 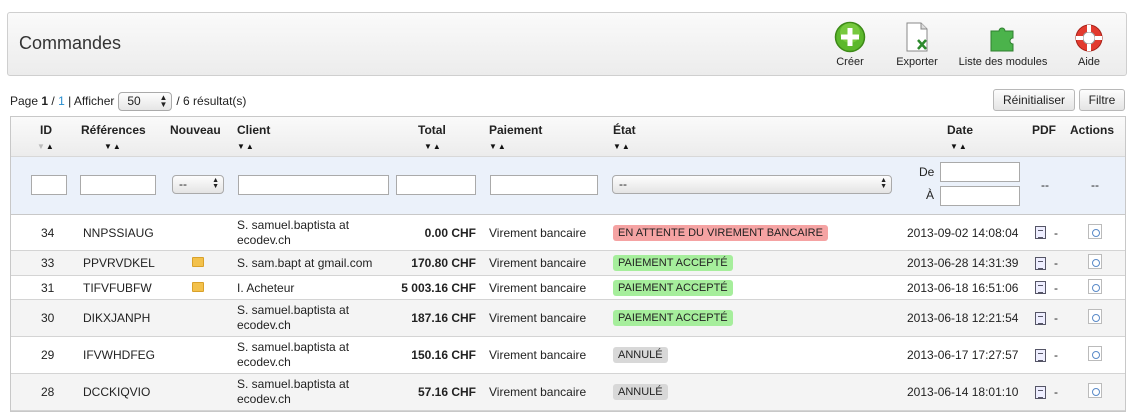 What do you see at coordinates (145, 101) in the screenshot?
I see `per-page-select: 50 ▲ ▼` at bounding box center [145, 101].